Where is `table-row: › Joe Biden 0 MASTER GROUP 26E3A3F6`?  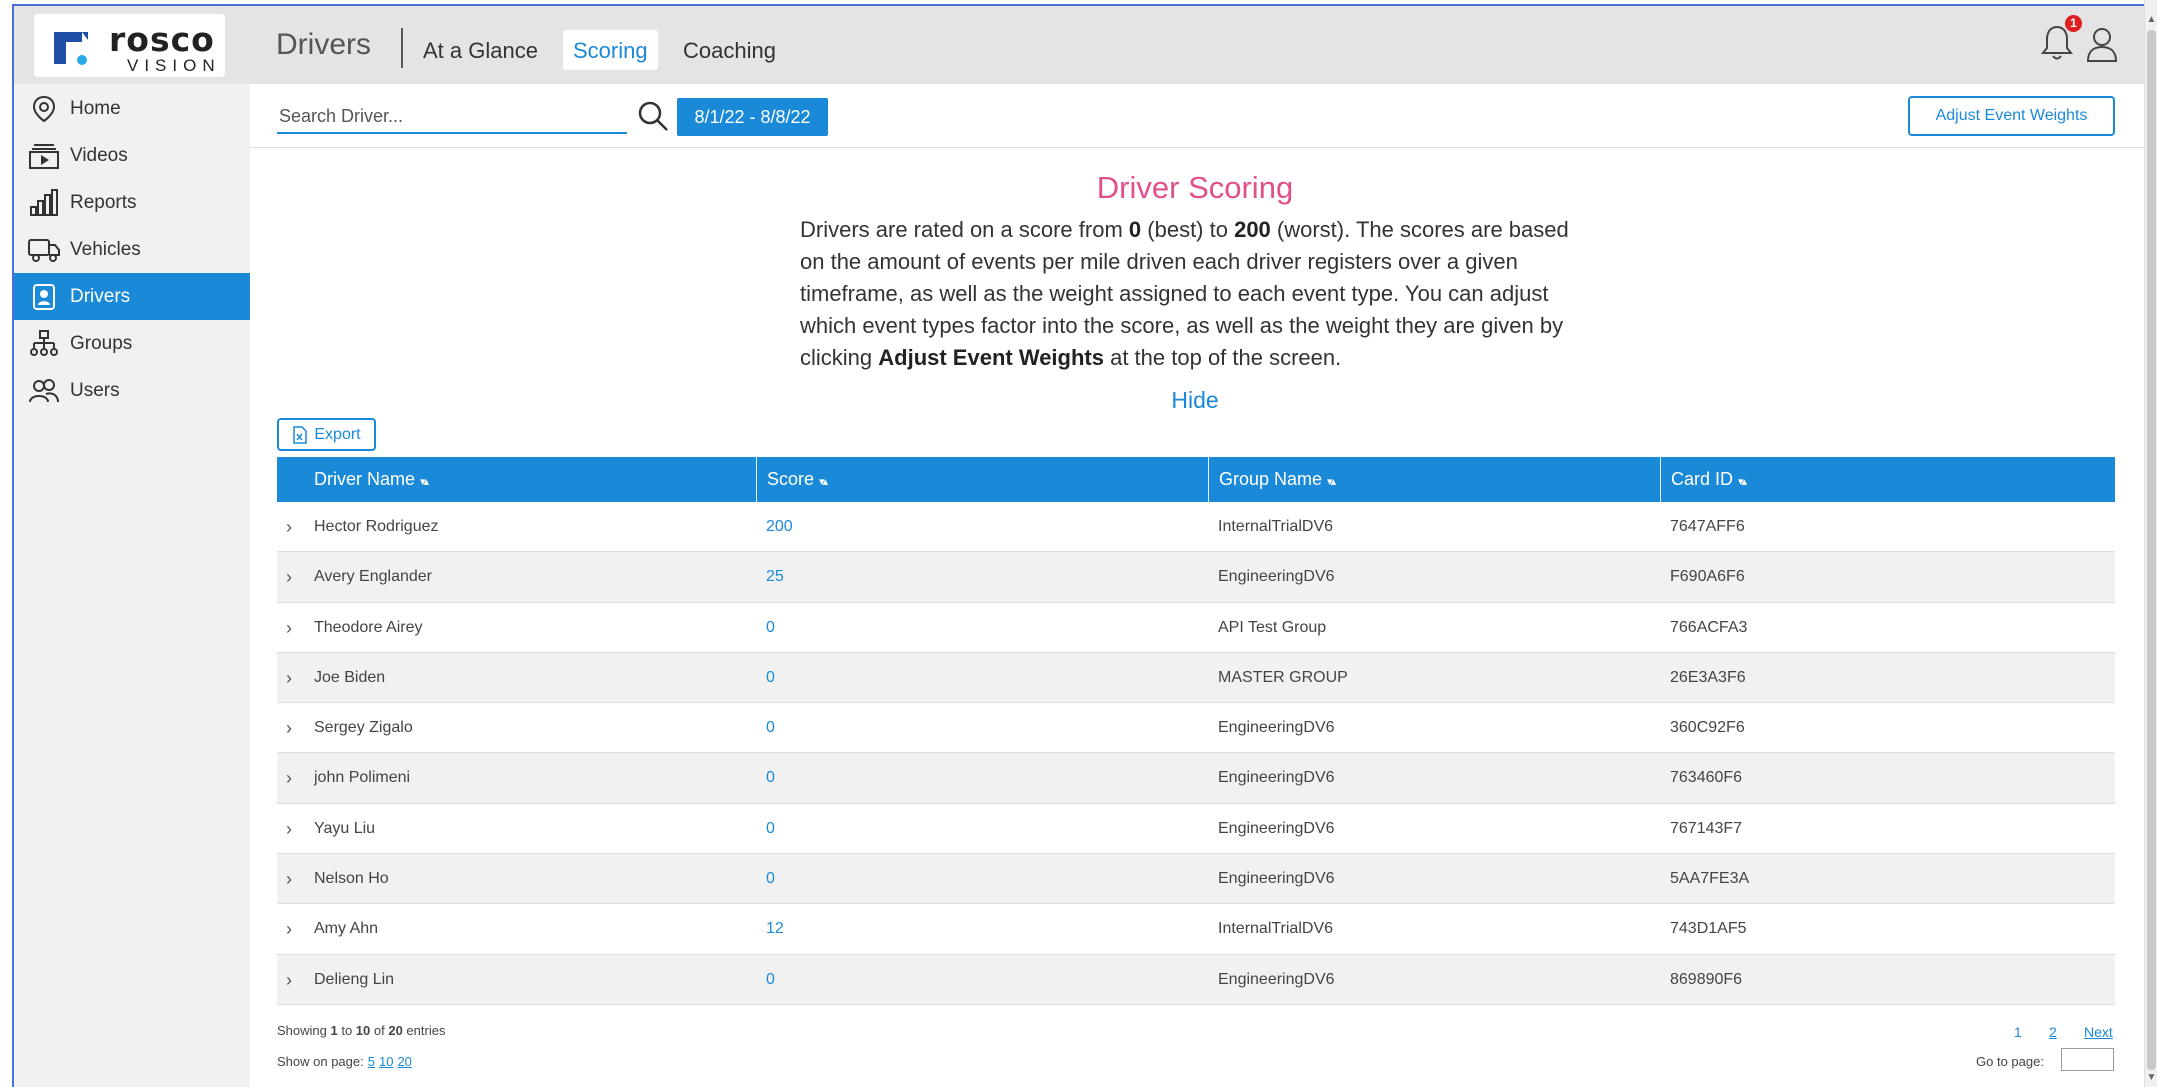 table-row: › Joe Biden 0 MASTER GROUP 26E3A3F6 is located at coordinates (1196, 678).